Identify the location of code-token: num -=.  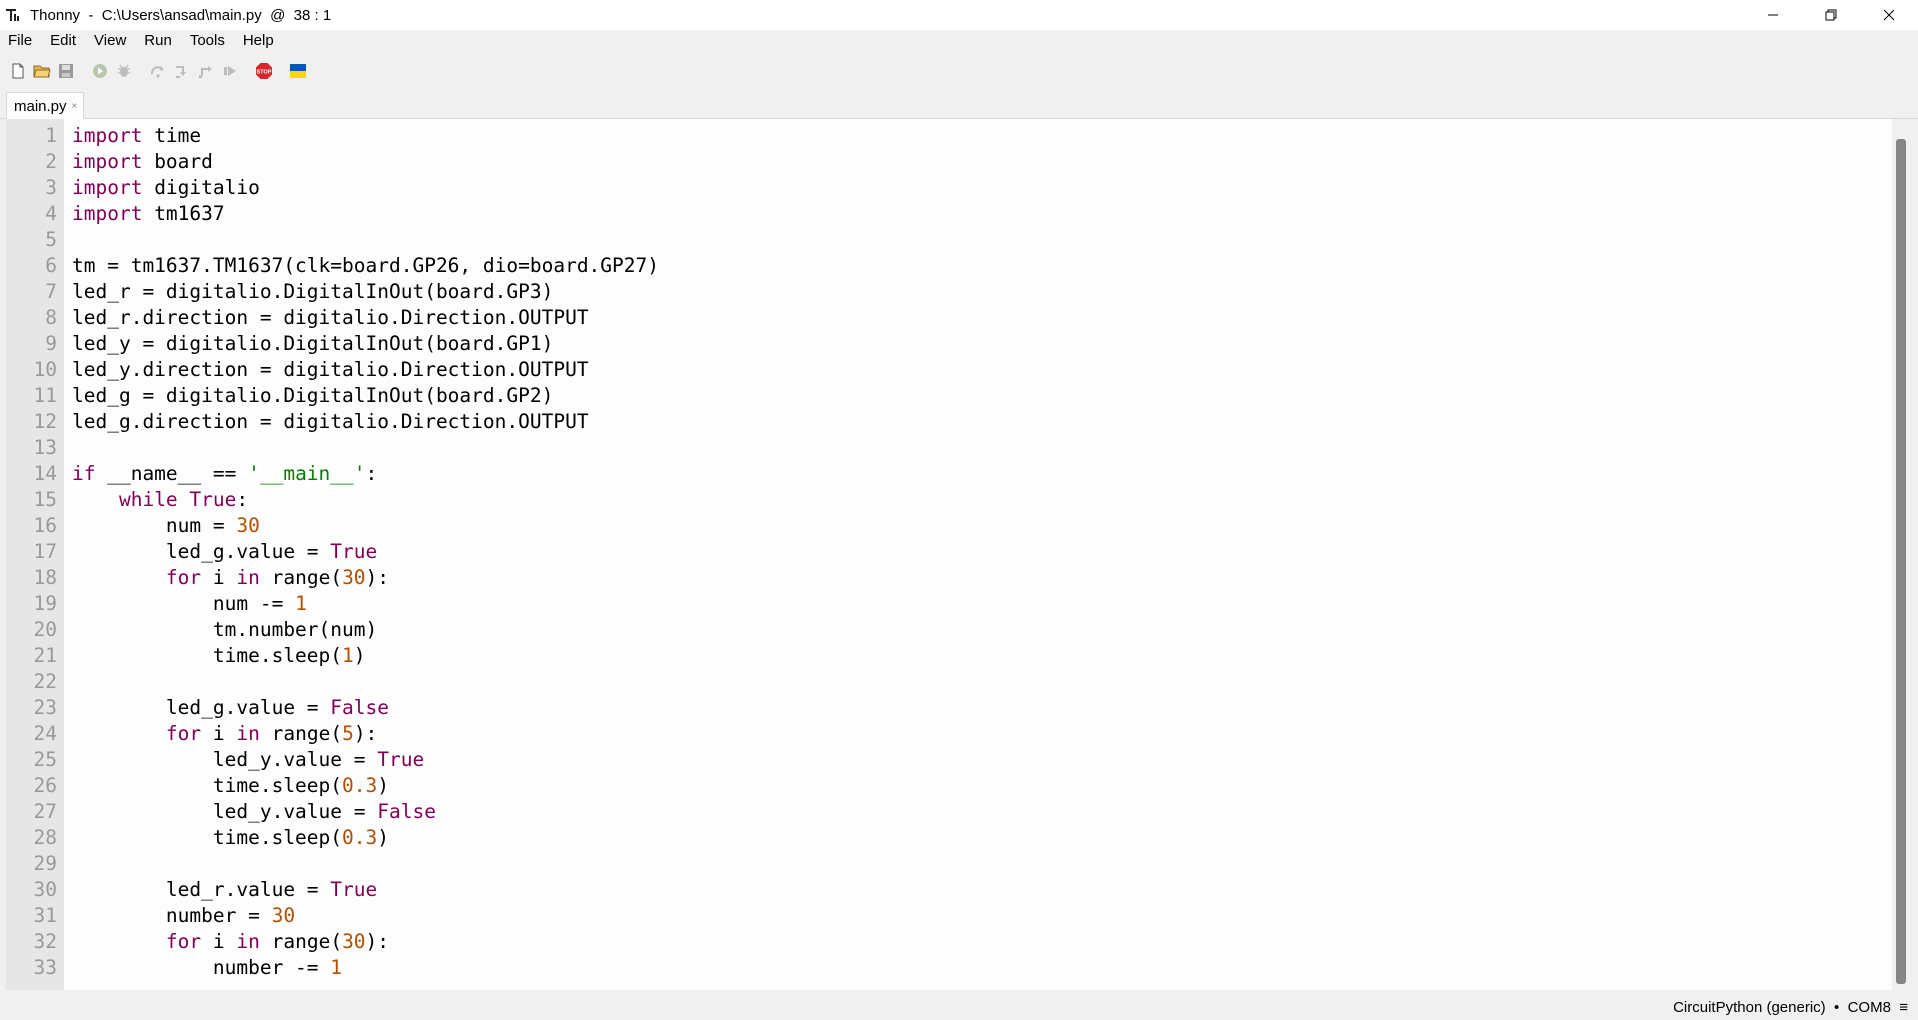
(184, 603).